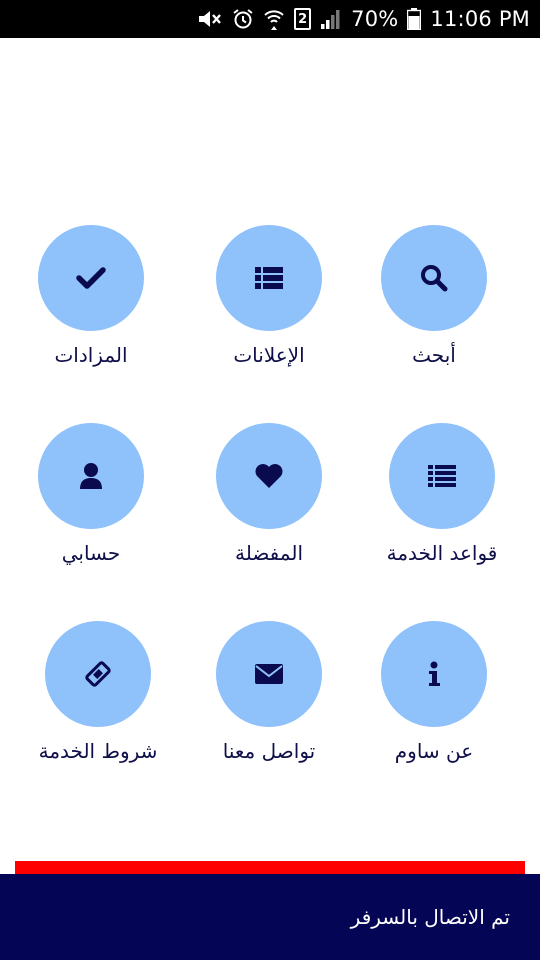  I want to click on menu-label: تواصل معنا, so click(269, 751).